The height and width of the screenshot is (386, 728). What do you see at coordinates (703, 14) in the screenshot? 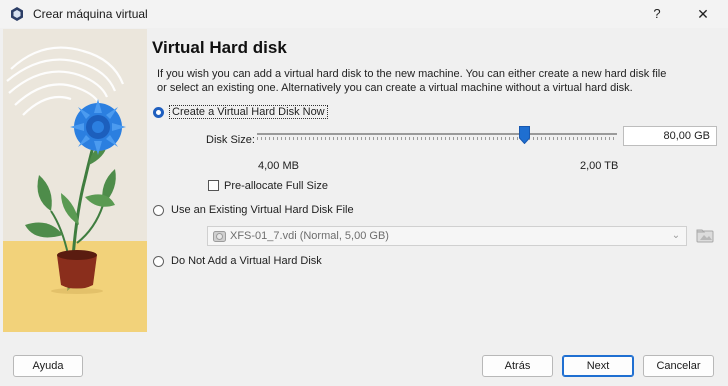
I see `close-button: ✕` at bounding box center [703, 14].